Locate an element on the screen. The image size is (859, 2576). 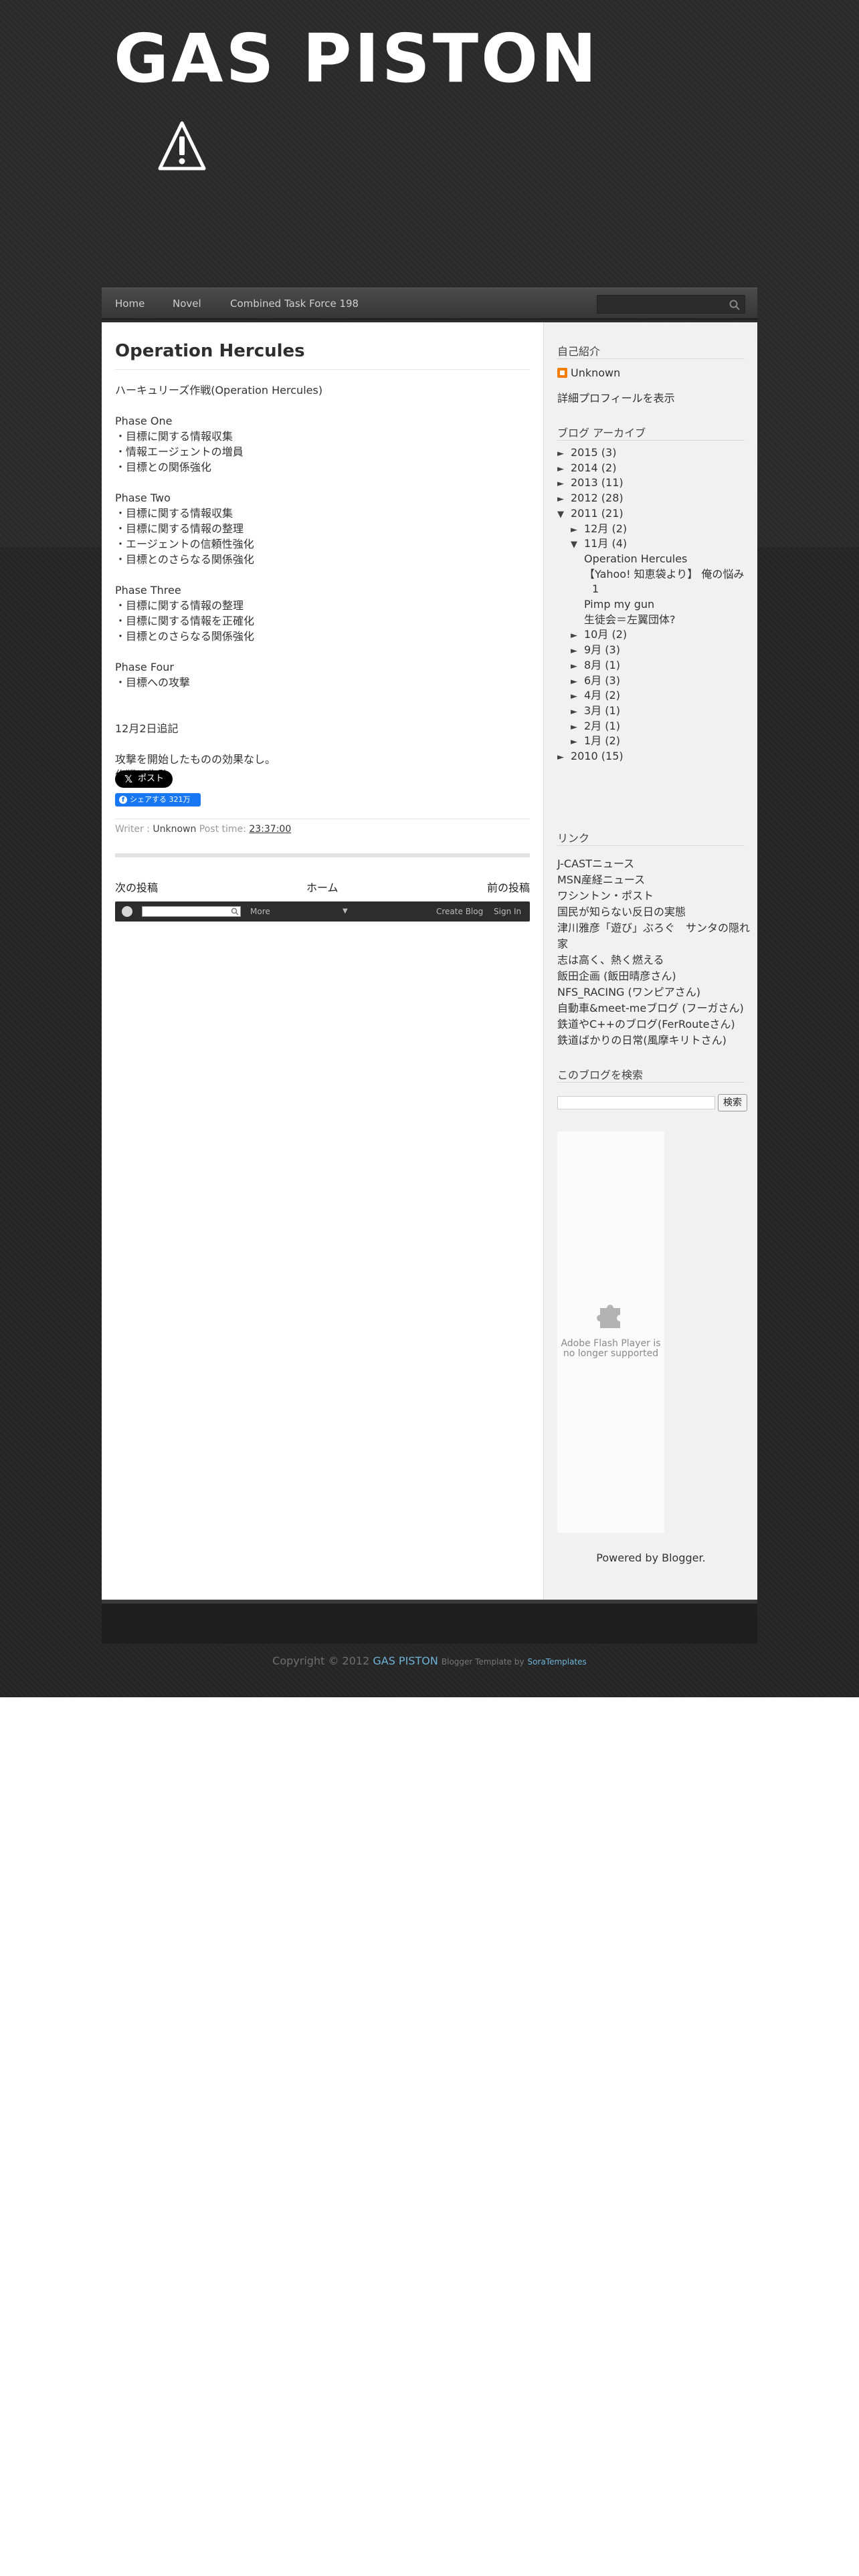
more-menu: More is located at coordinates (260, 911).